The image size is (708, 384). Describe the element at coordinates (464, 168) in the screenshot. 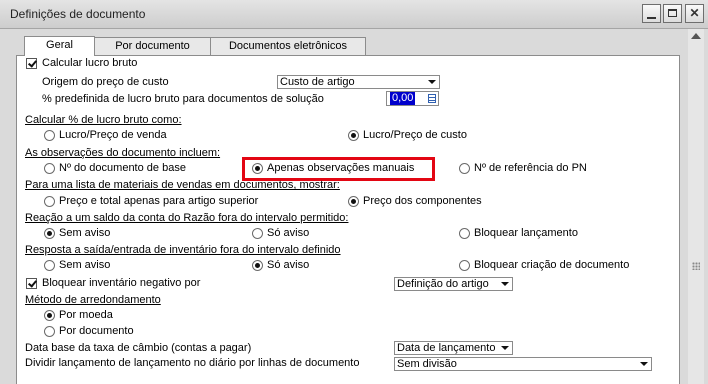

I see `remarks-bp-ref-radio` at that location.